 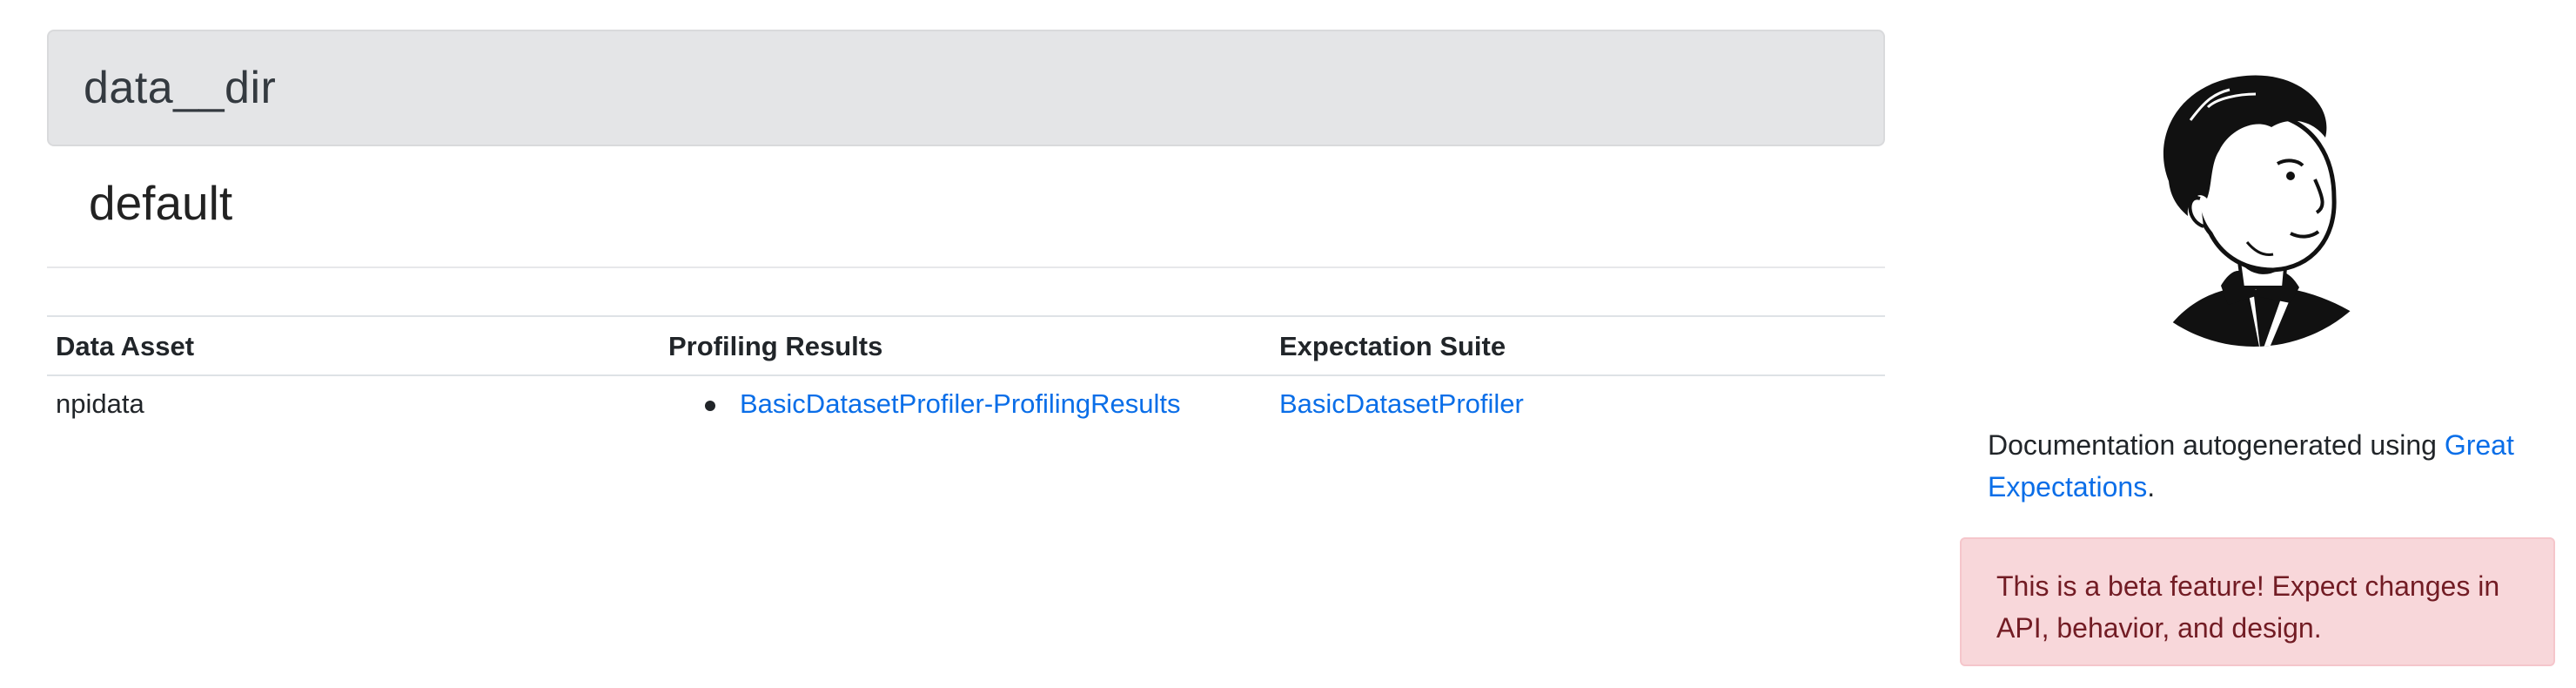 I want to click on column-header-profiling-results: Profiling Results, so click(x=965, y=345).